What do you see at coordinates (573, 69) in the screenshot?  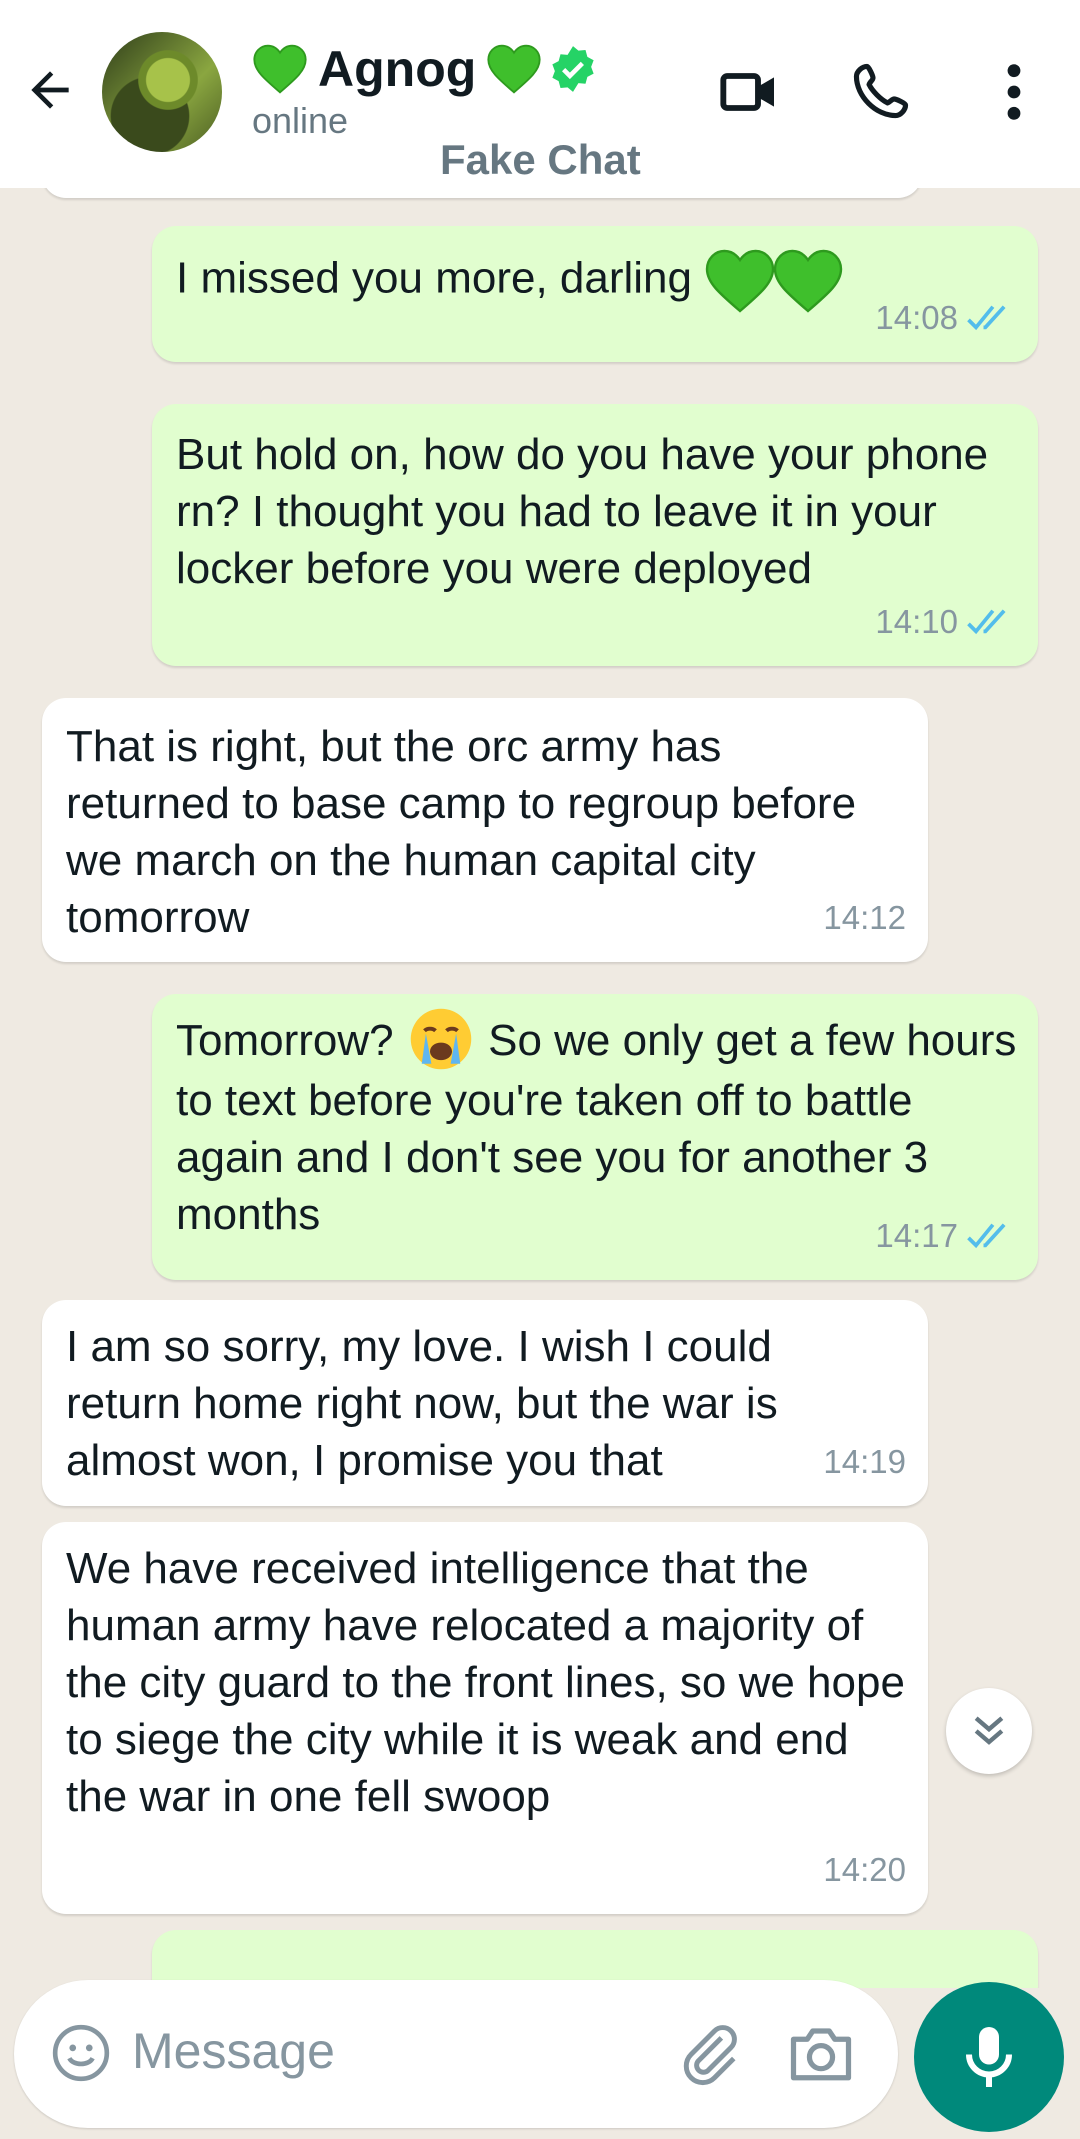 I see `verified-badge-icon` at bounding box center [573, 69].